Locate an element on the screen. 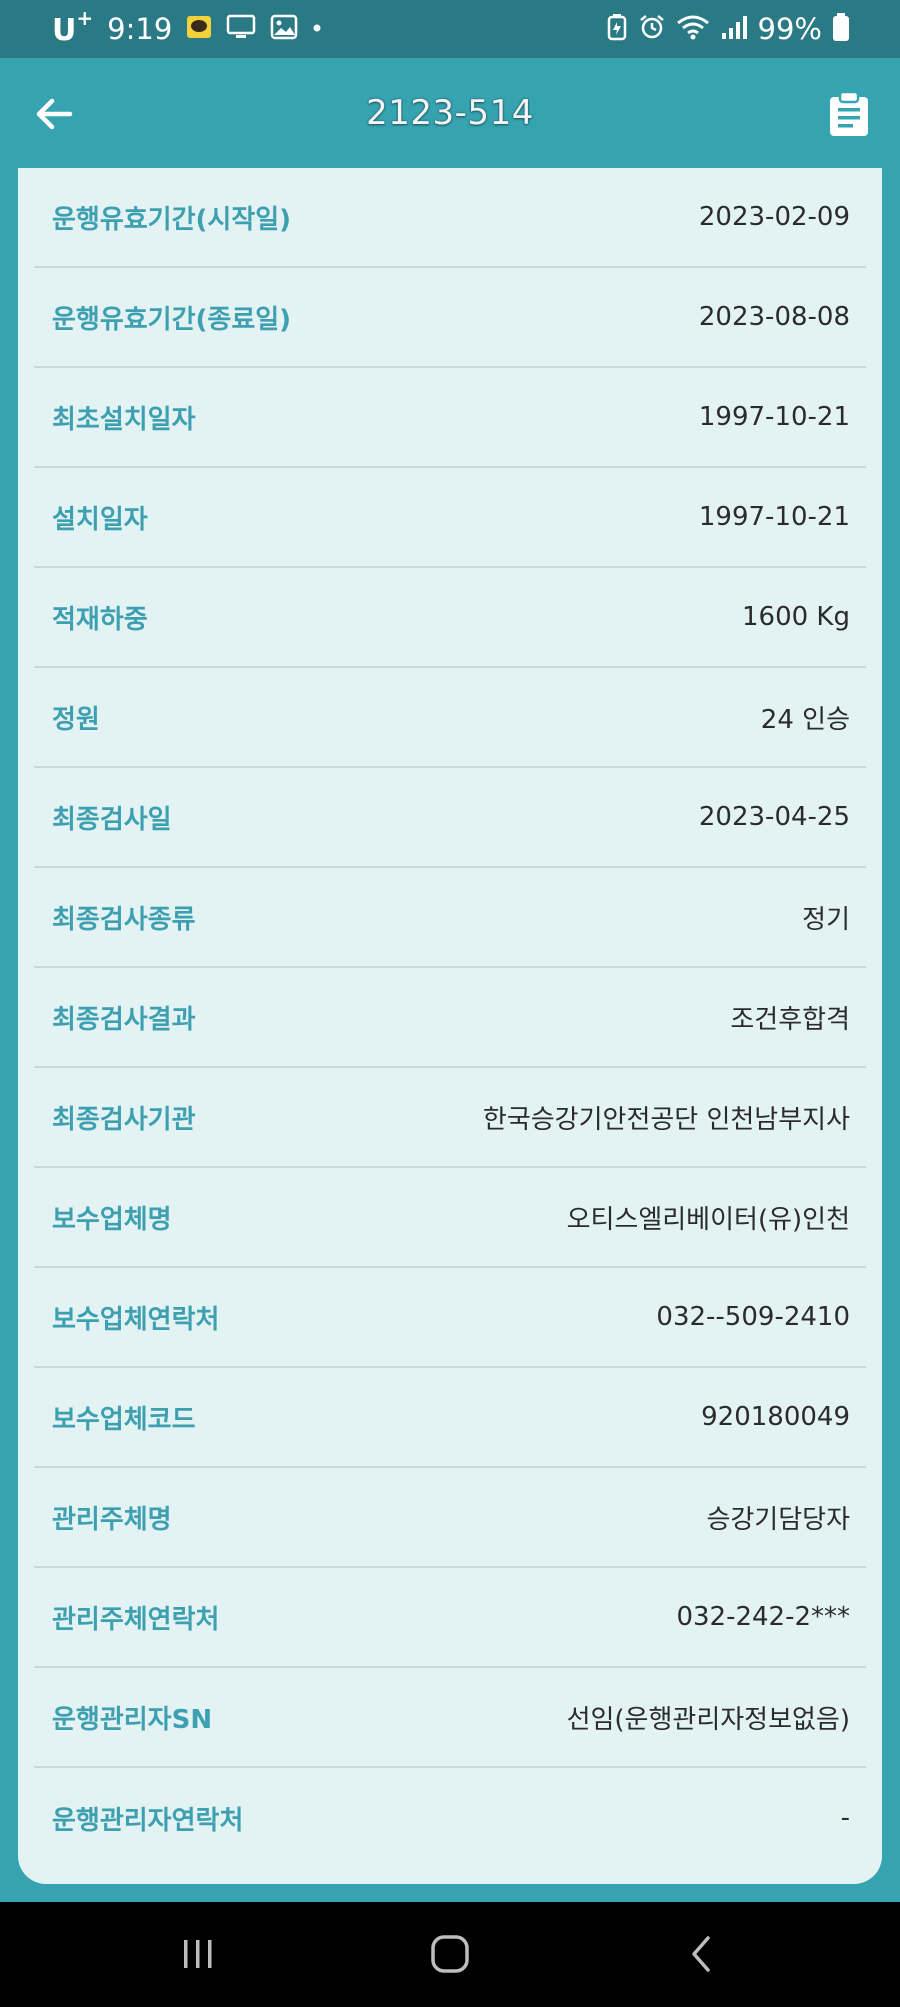 Image resolution: width=900 pixels, height=2007 pixels. system-nav-bar is located at coordinates (450, 1954).